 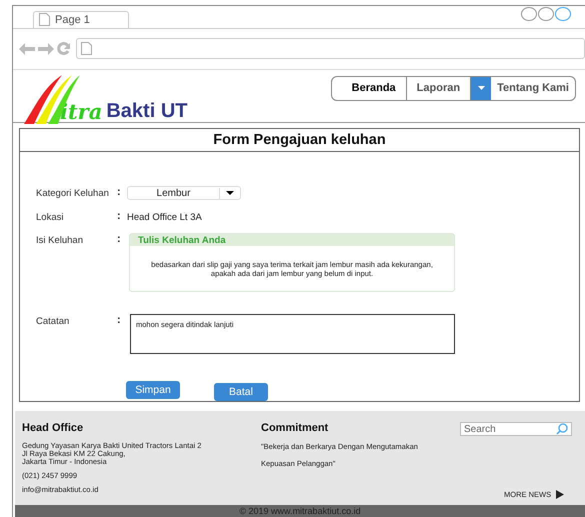 I want to click on form-button: Simpan, so click(x=153, y=390).